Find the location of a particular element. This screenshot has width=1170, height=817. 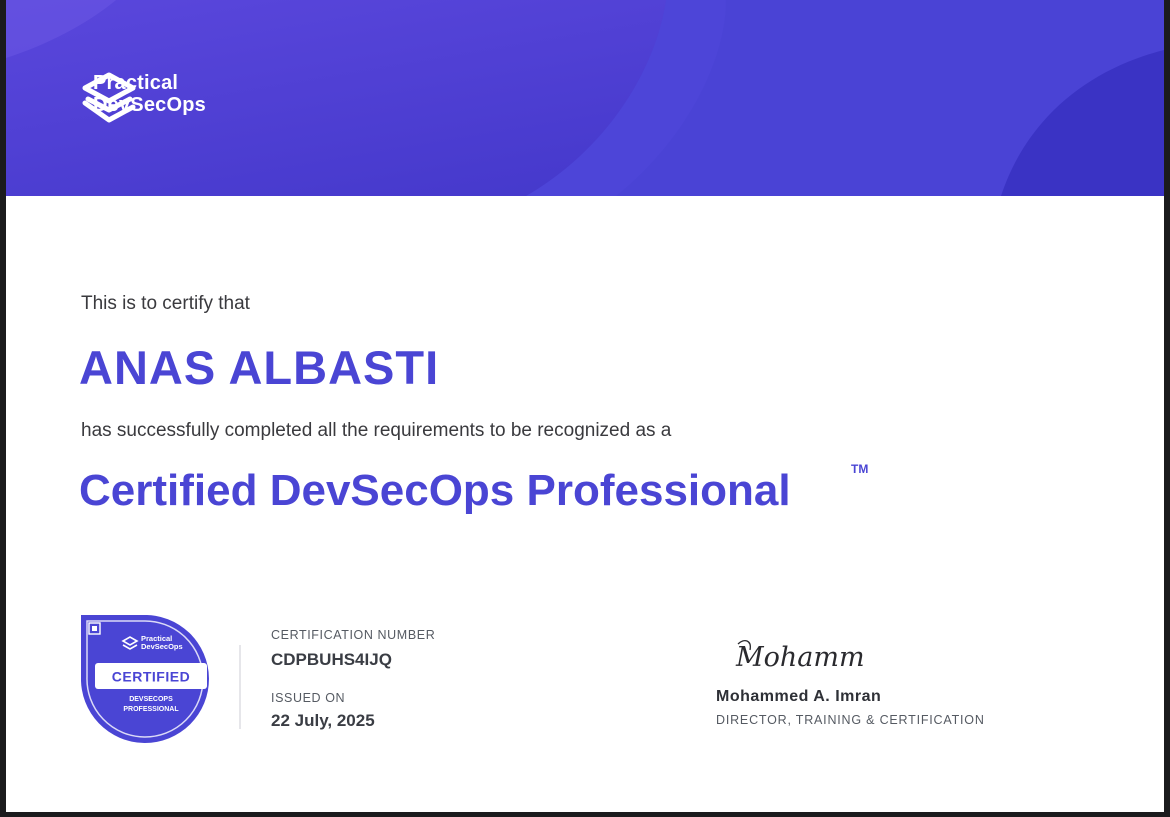

brand-logo: Practical DevSecOps is located at coordinates (143, 97).